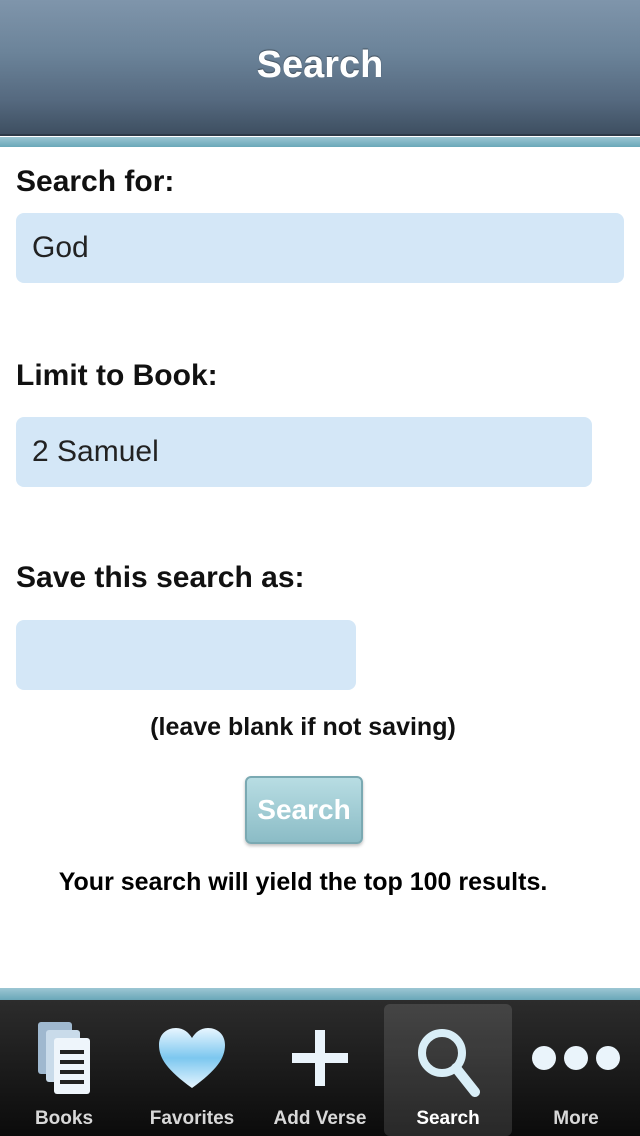 The image size is (640, 1136). What do you see at coordinates (320, 1058) in the screenshot?
I see `plus-icon` at bounding box center [320, 1058].